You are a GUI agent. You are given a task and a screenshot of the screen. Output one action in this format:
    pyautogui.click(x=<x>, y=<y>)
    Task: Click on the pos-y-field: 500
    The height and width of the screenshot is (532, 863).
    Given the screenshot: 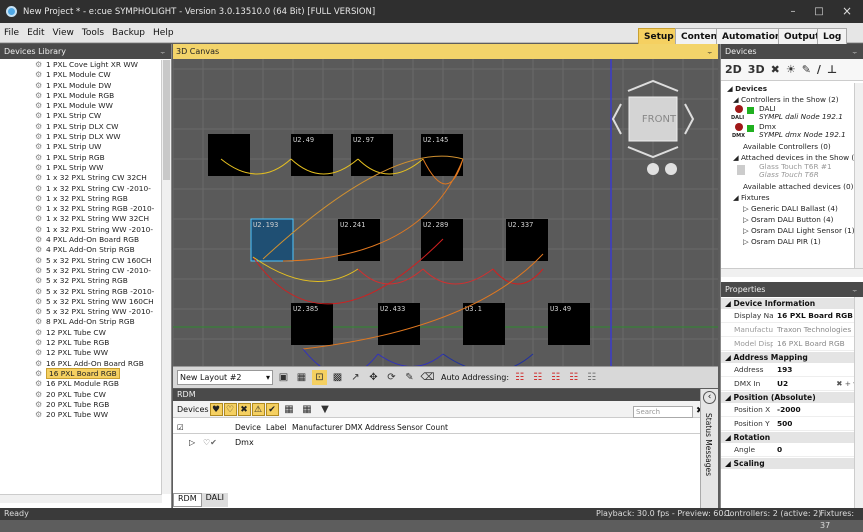 What is the action you would take?
    pyautogui.click(x=818, y=423)
    